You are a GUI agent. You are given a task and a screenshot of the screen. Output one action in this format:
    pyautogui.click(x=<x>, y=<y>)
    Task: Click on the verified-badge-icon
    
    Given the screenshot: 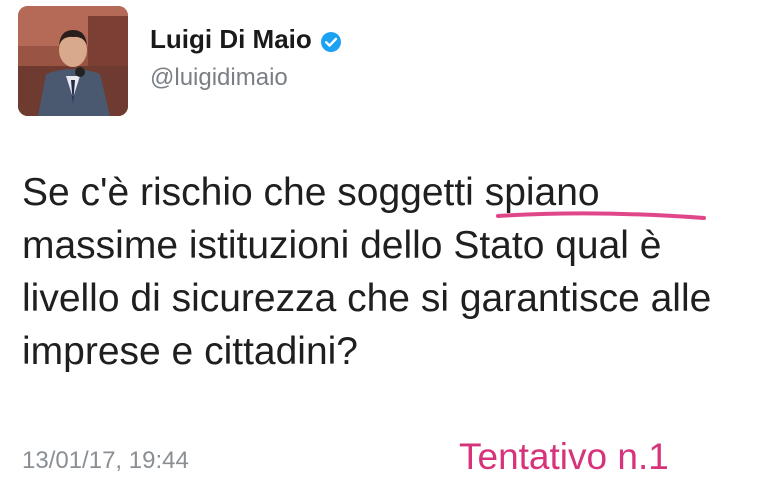 What is the action you would take?
    pyautogui.click(x=331, y=40)
    